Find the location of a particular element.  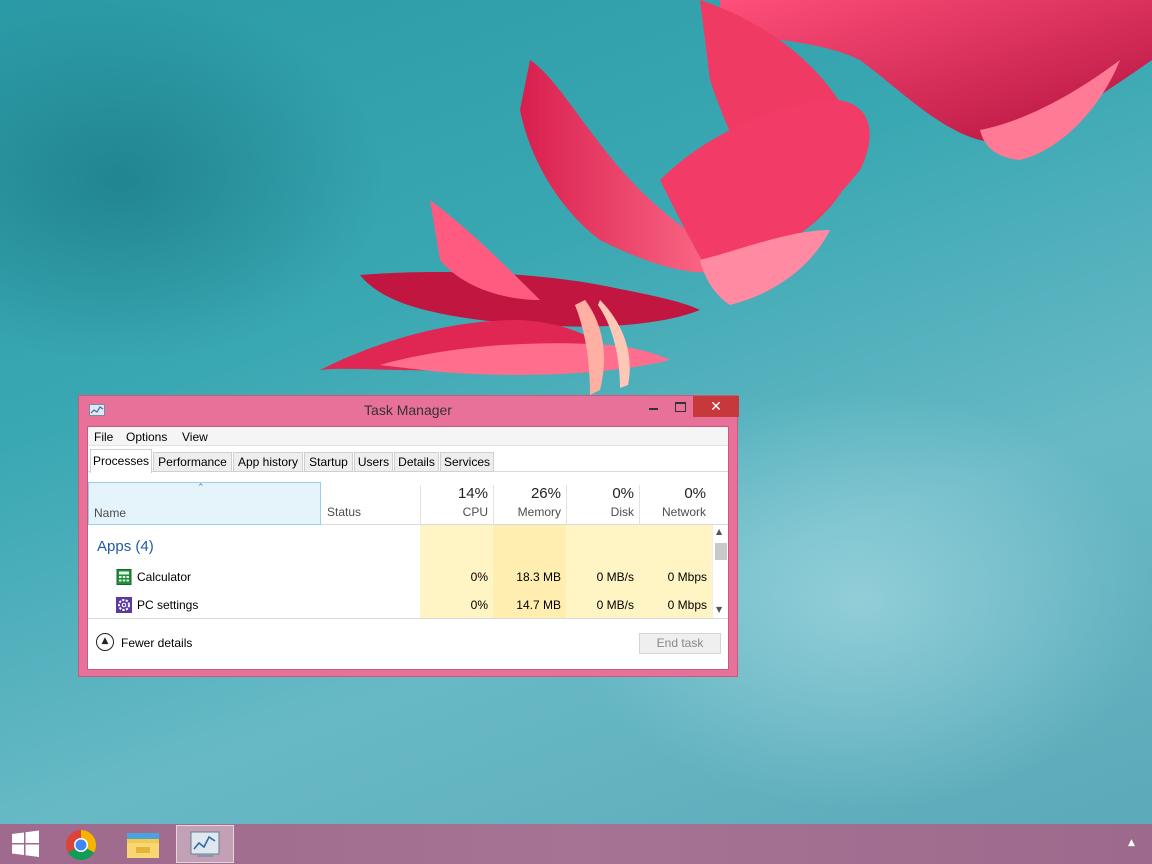

name-column-label: Name is located at coordinates (110, 513).